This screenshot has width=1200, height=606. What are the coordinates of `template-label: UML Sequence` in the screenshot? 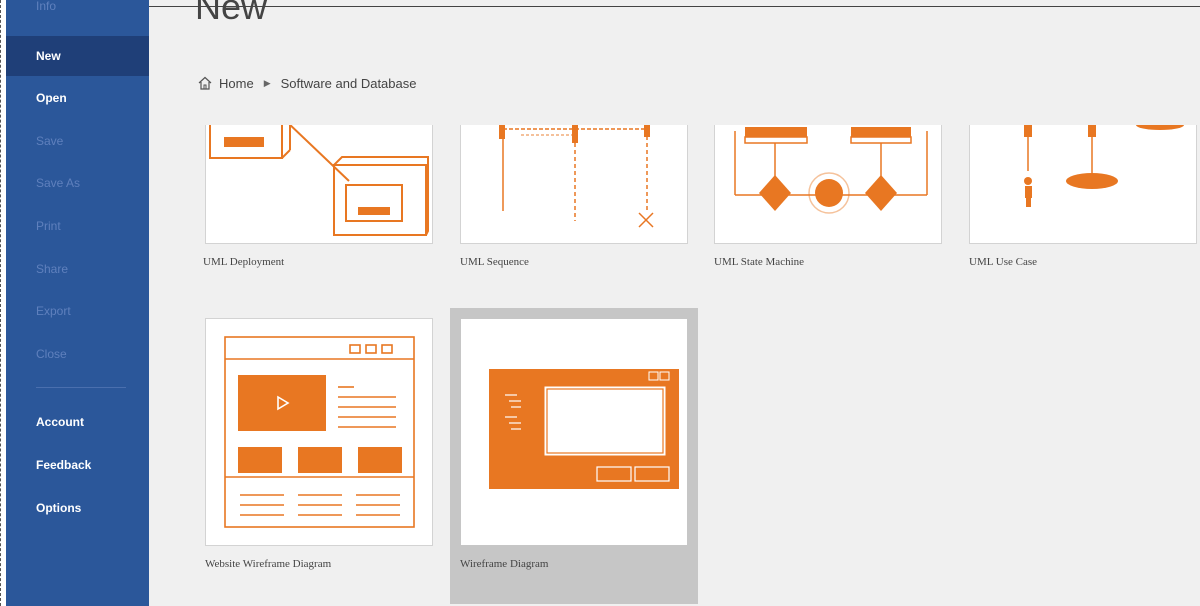 It's located at (494, 262).